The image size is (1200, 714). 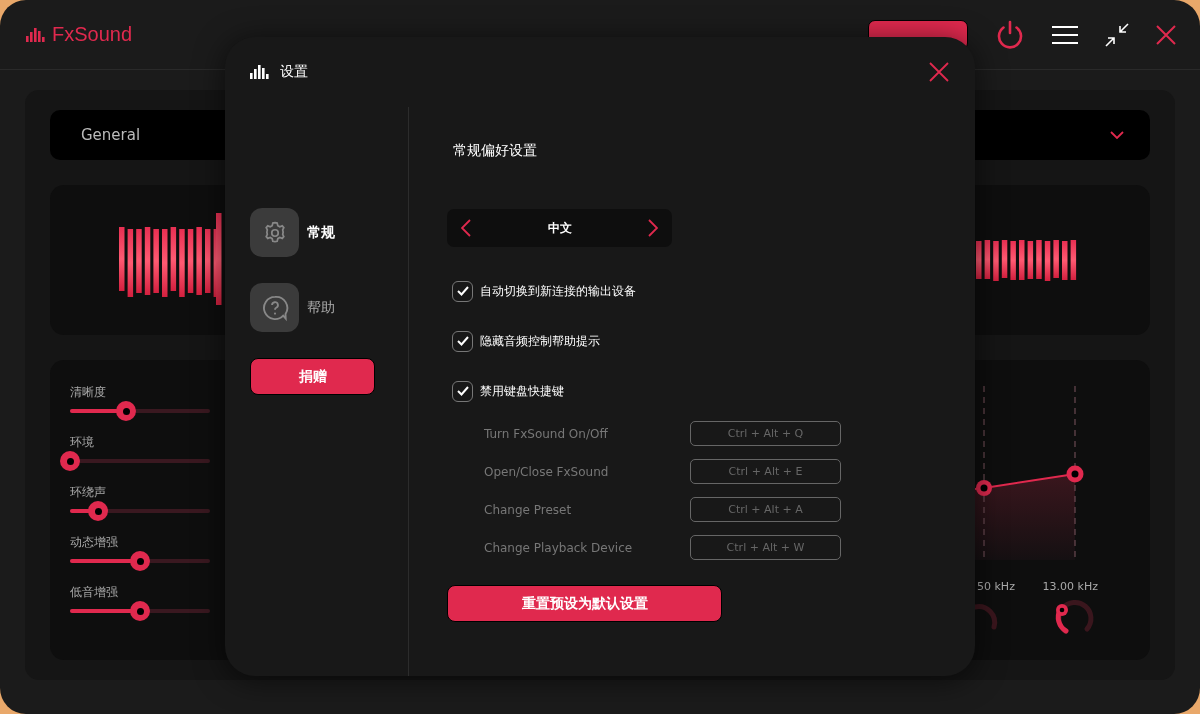 I want to click on section-title: 常规偏好设置, so click(x=495, y=150).